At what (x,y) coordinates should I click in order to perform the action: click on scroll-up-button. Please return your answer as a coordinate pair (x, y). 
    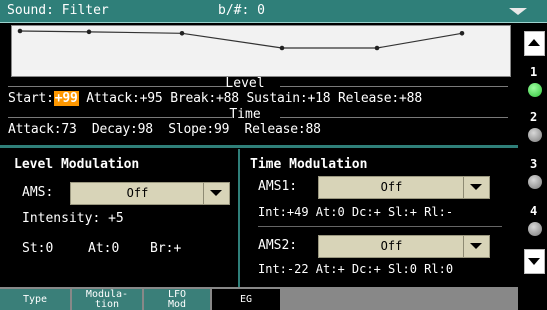
    Looking at the image, I should click on (534, 43).